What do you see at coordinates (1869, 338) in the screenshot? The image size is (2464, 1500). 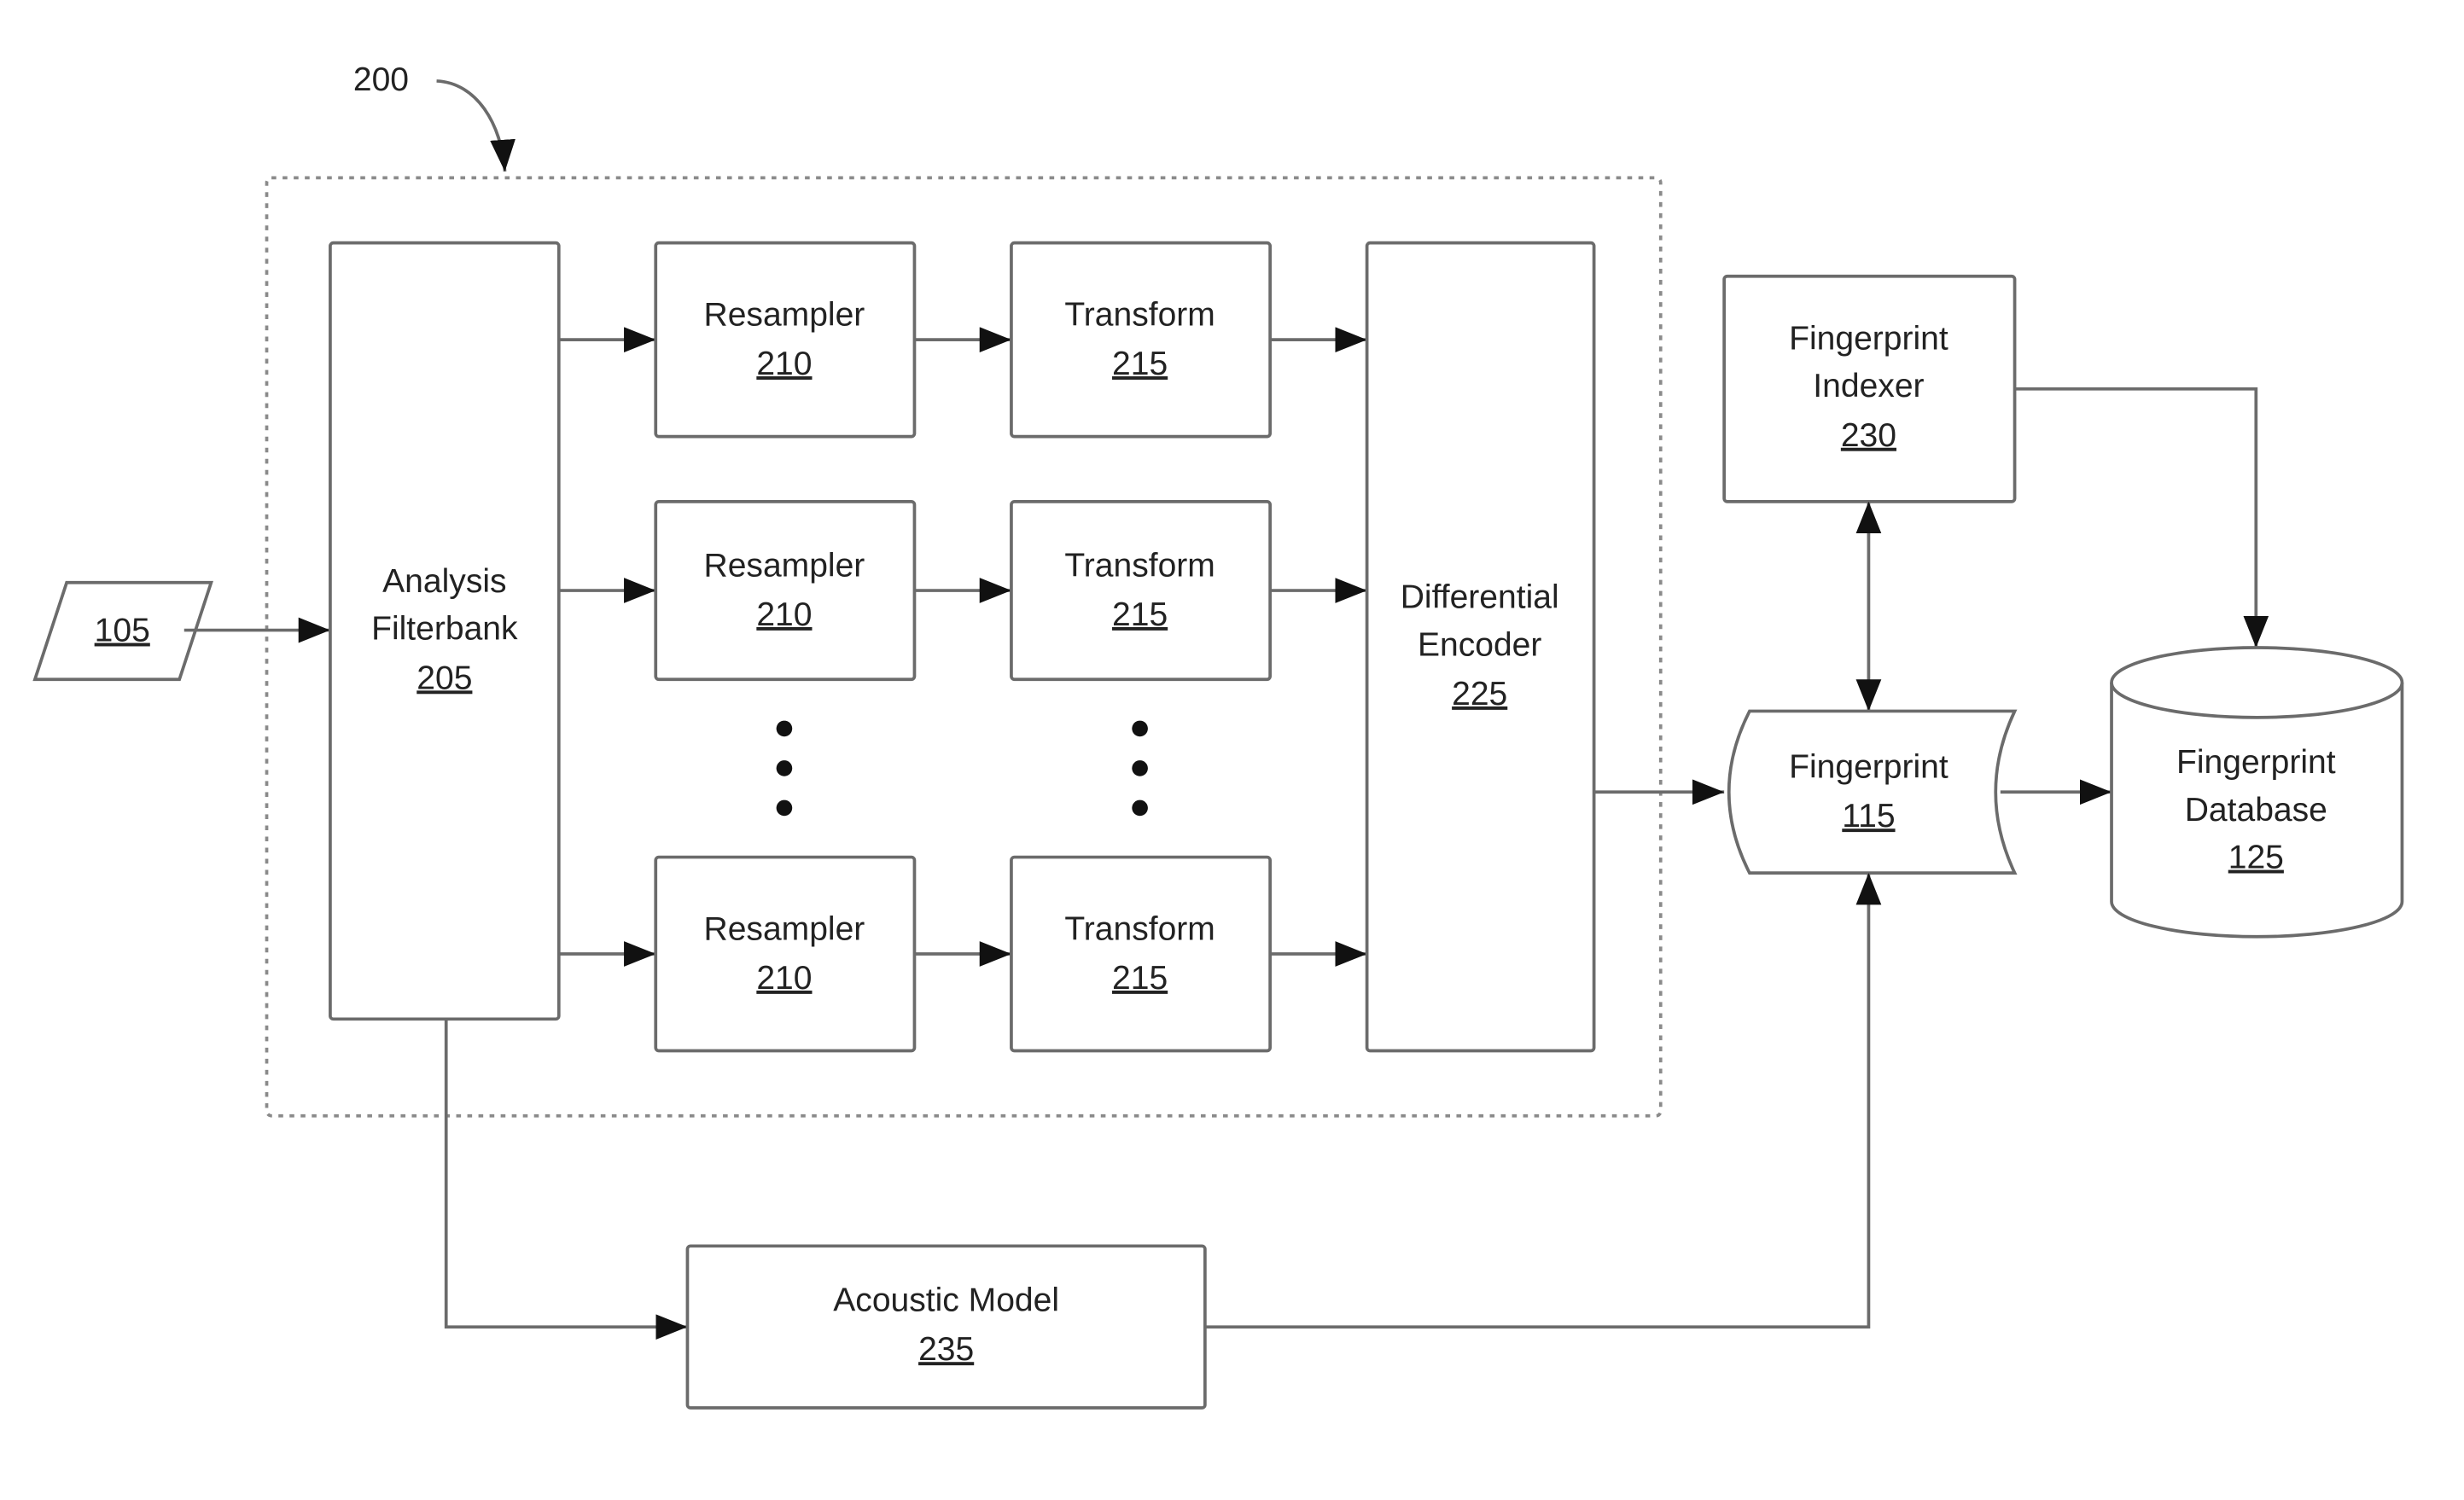 I see `indexer-label-line1: Fingerprint` at bounding box center [1869, 338].